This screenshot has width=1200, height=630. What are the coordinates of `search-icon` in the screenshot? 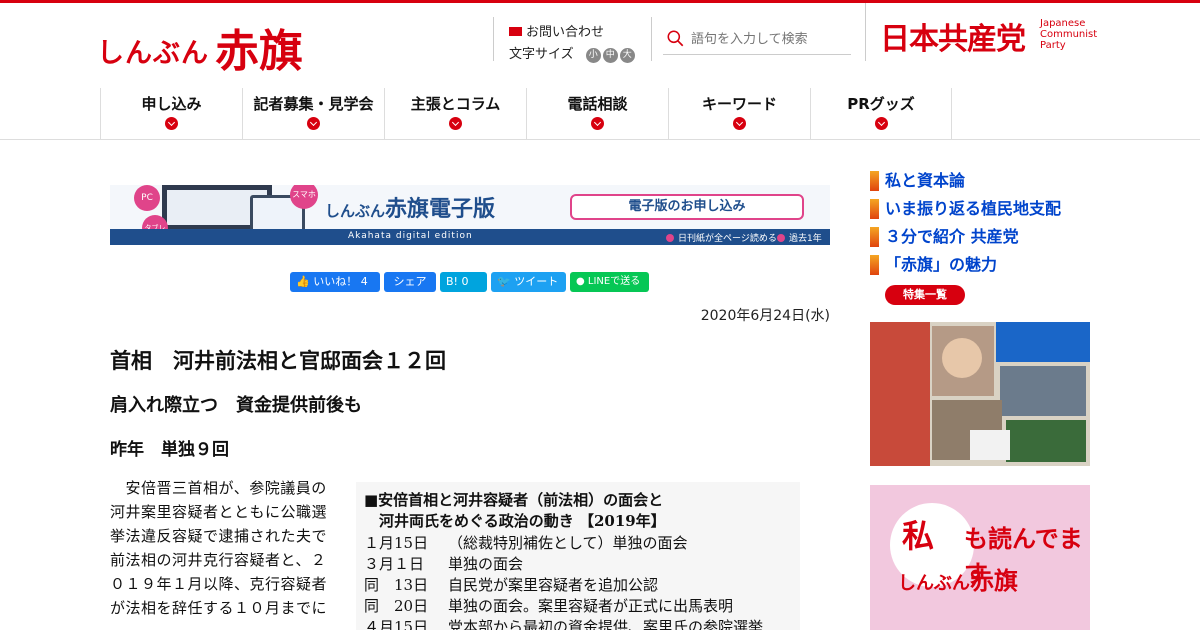 It's located at (675, 38).